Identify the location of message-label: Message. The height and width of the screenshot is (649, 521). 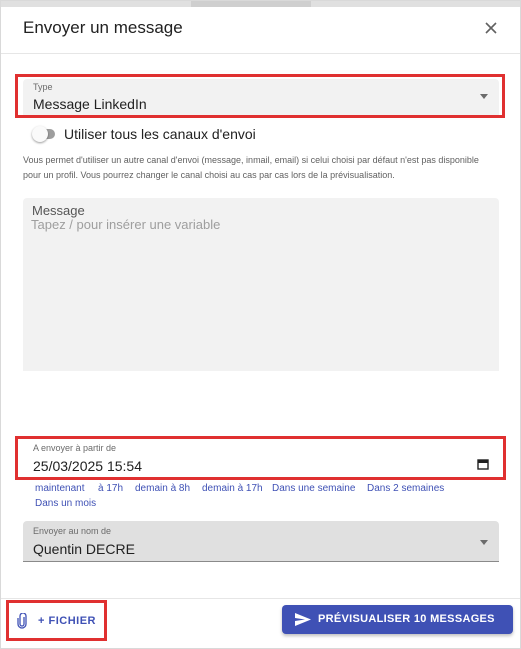
(58, 210).